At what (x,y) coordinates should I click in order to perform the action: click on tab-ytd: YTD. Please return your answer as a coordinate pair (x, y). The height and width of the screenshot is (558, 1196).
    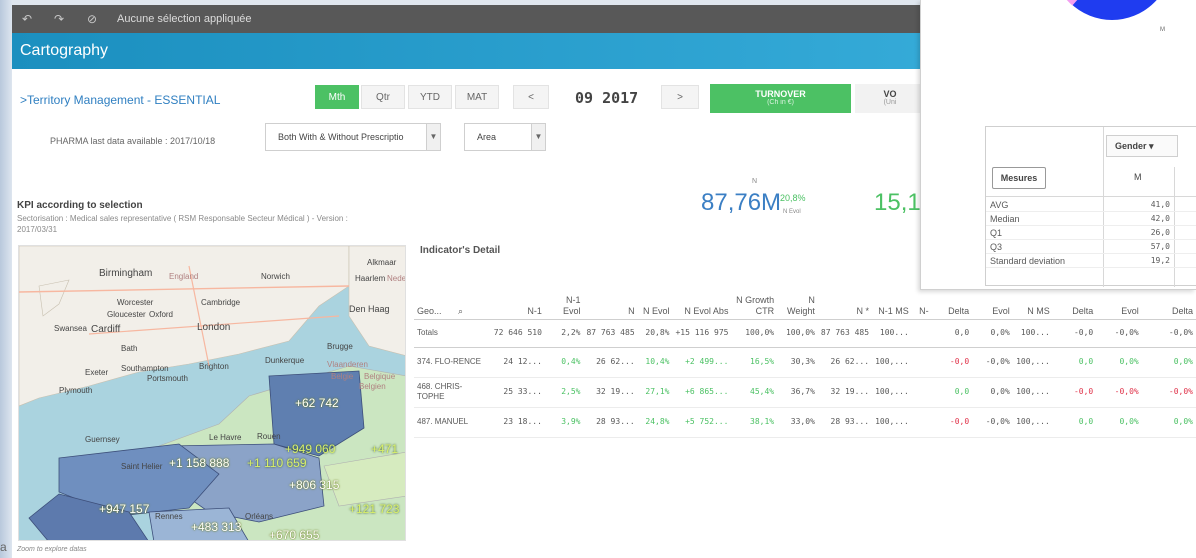
    Looking at the image, I should click on (430, 97).